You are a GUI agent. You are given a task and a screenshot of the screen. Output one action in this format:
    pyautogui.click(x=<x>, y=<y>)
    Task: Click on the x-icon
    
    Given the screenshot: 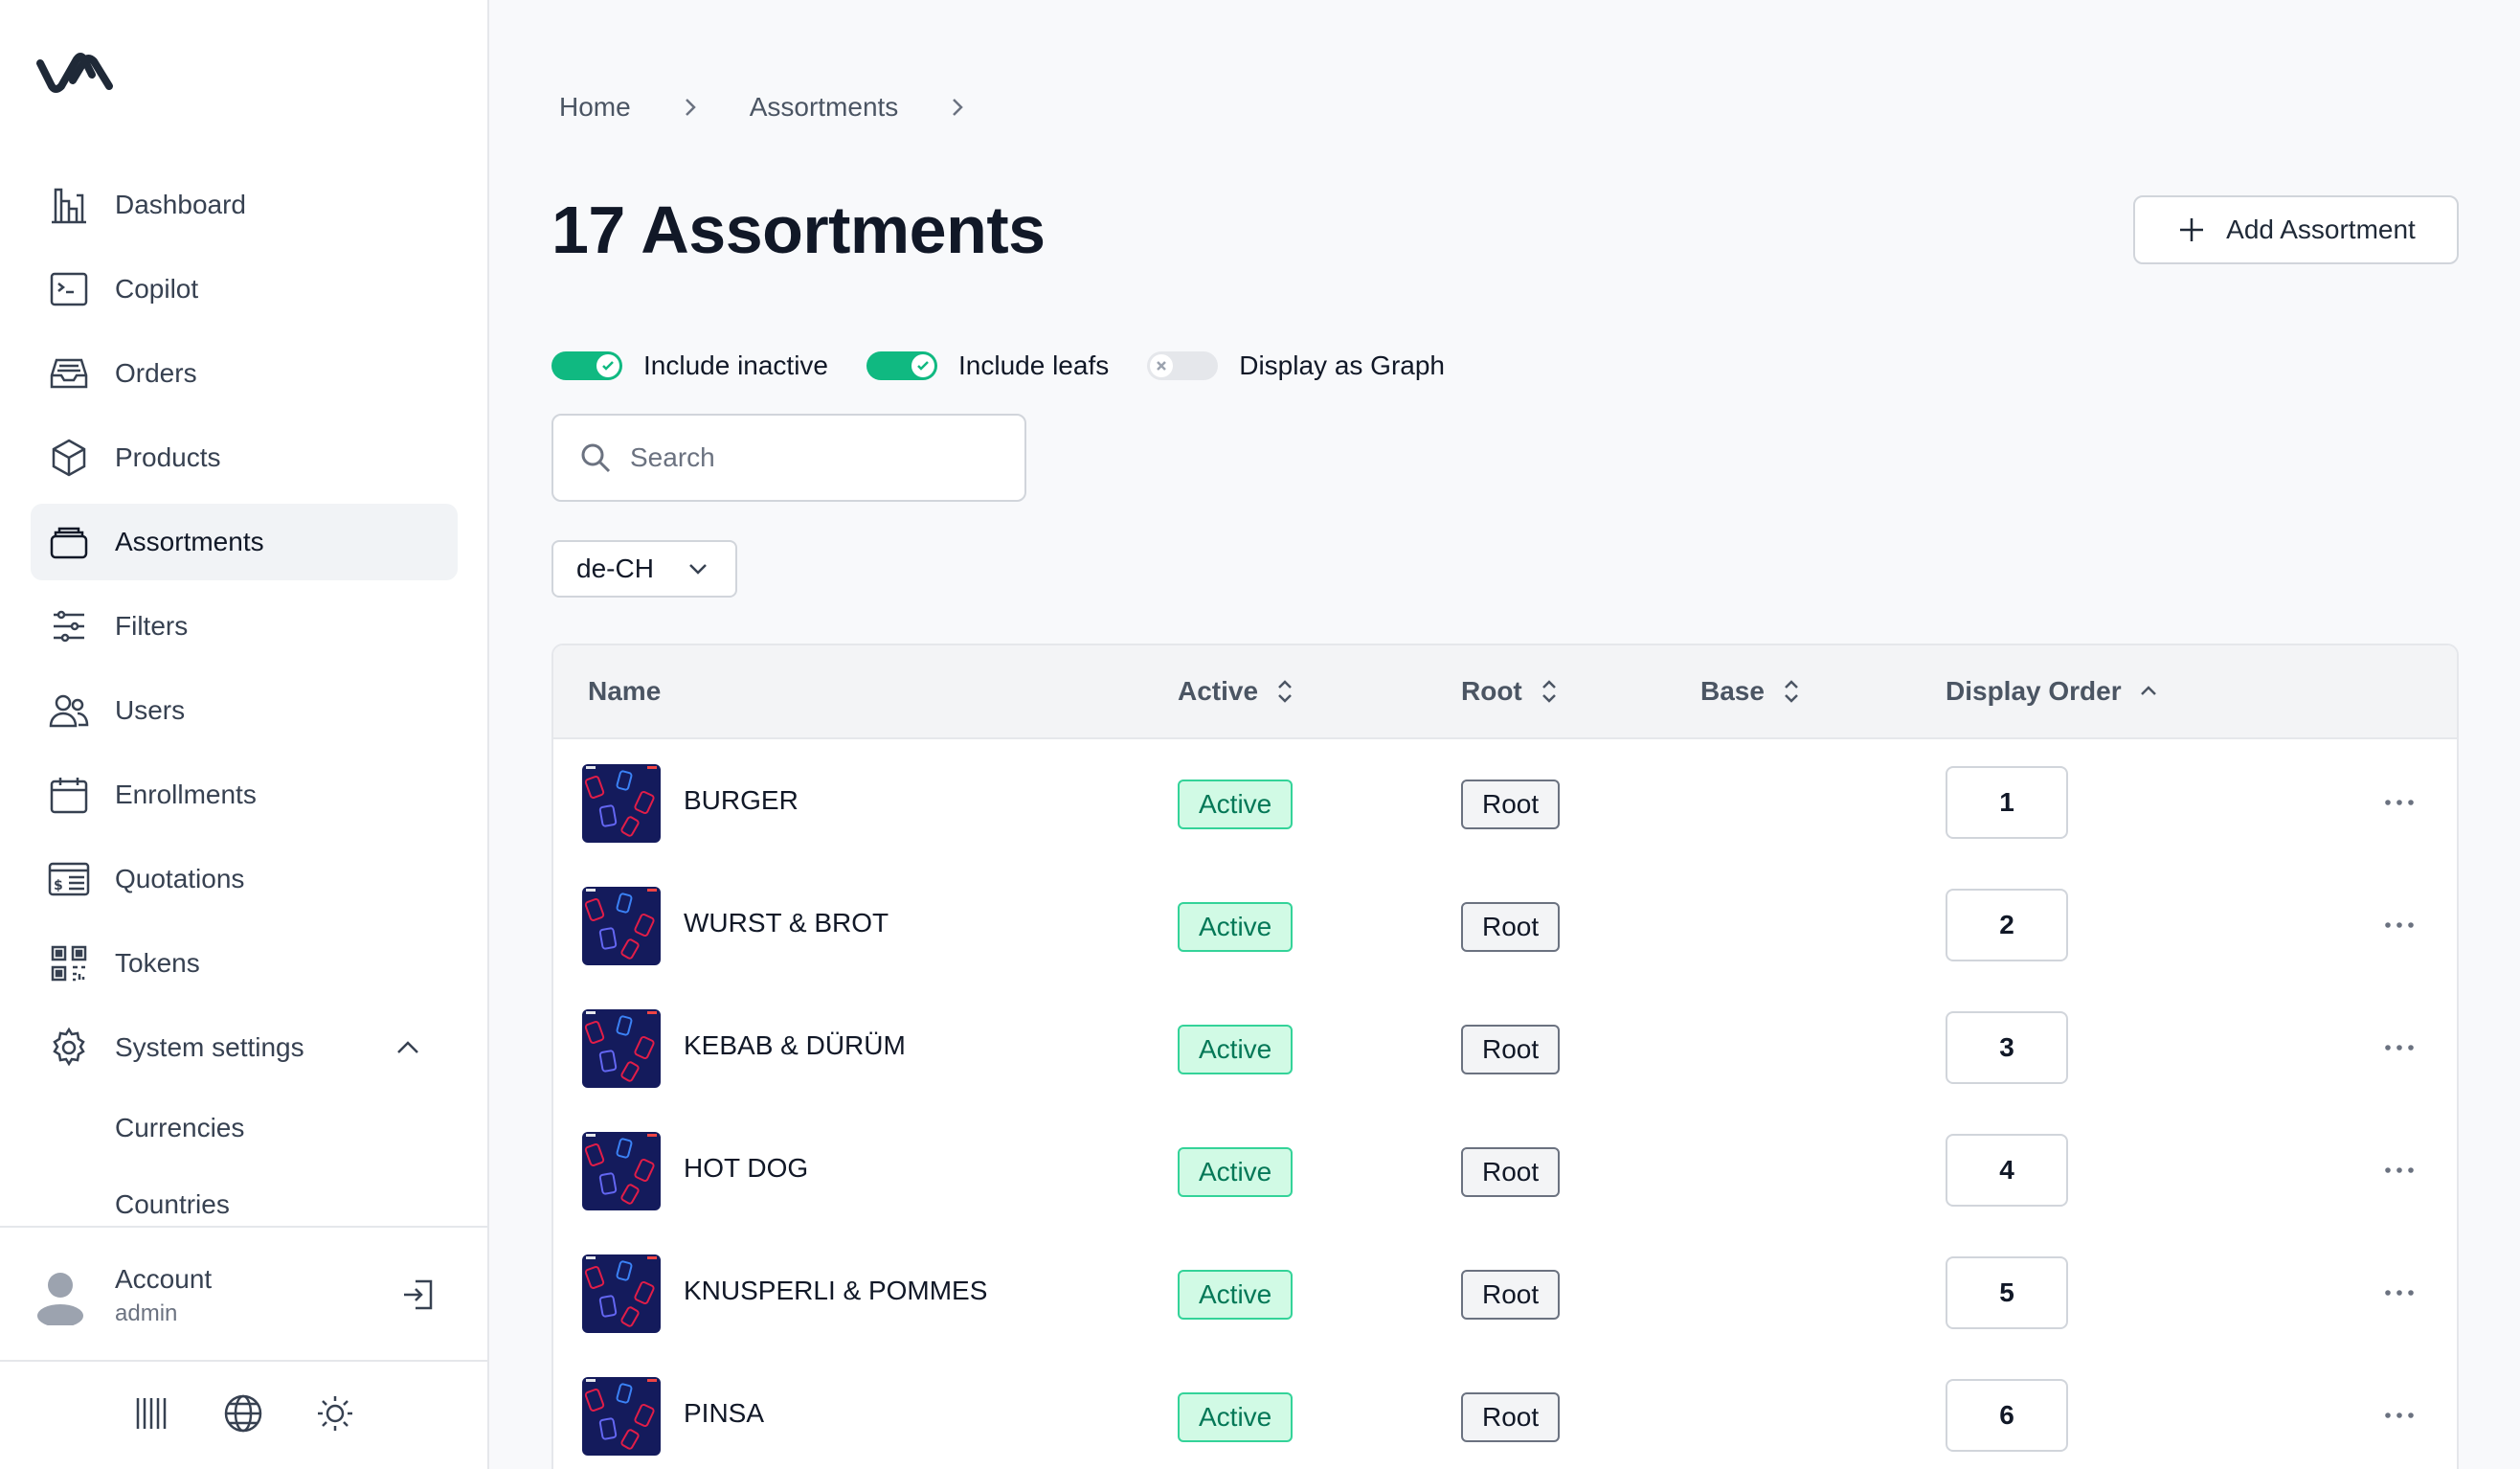 What is the action you would take?
    pyautogui.click(x=1162, y=366)
    